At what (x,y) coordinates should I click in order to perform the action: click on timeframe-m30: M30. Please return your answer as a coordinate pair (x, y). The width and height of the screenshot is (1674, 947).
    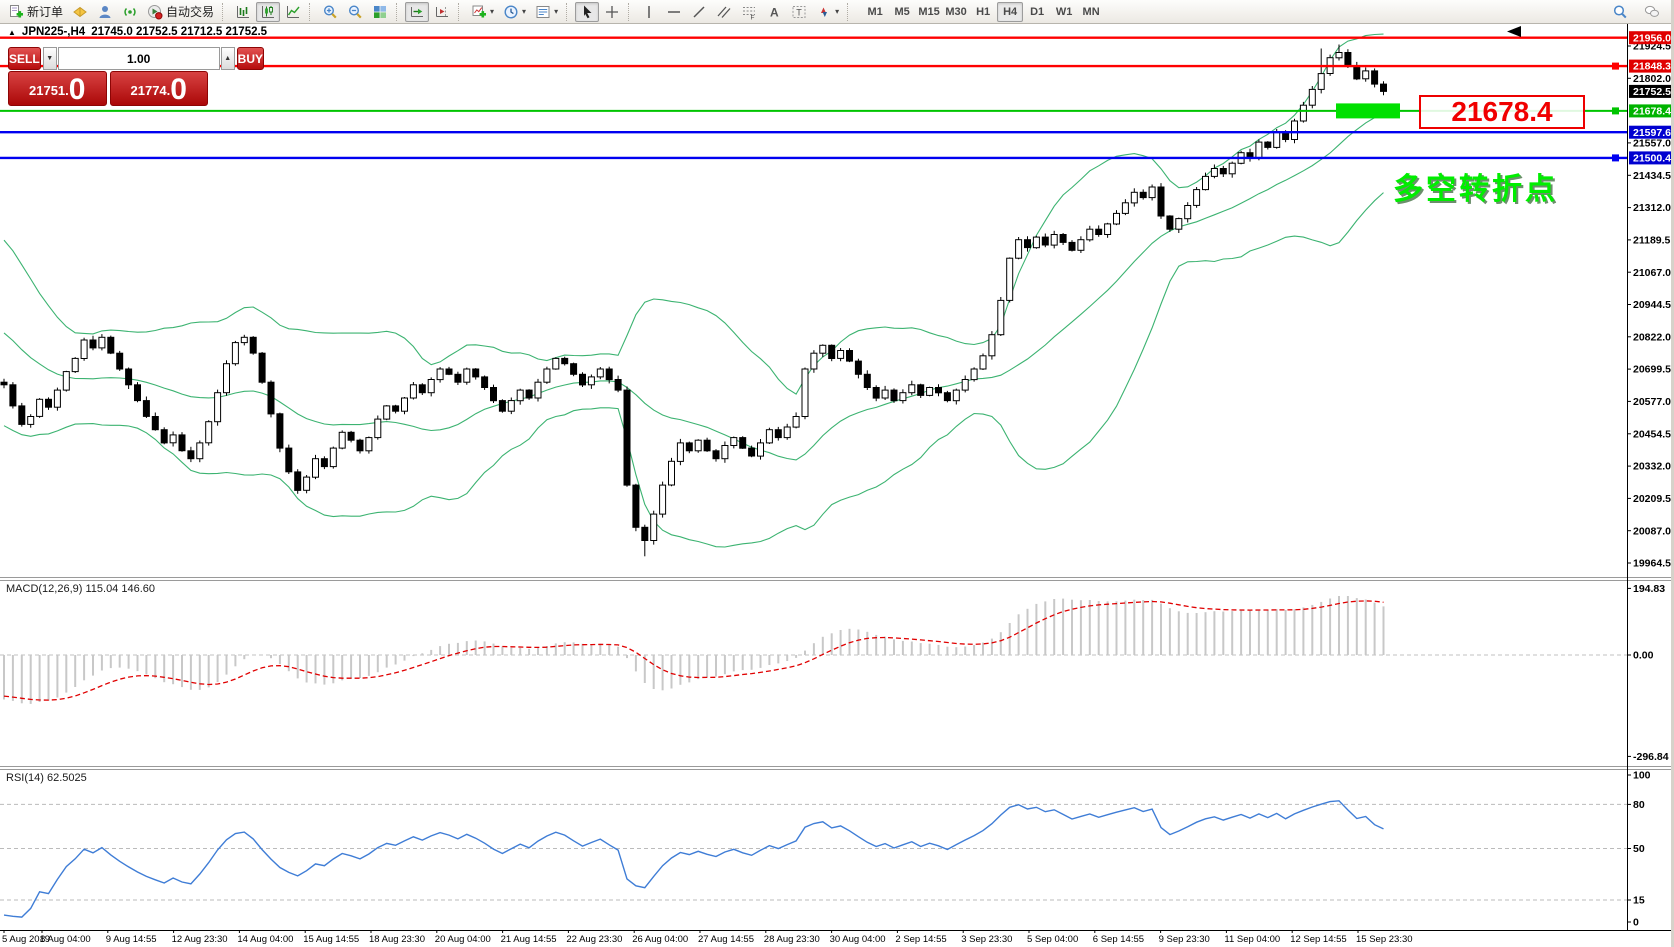
    Looking at the image, I should click on (956, 12).